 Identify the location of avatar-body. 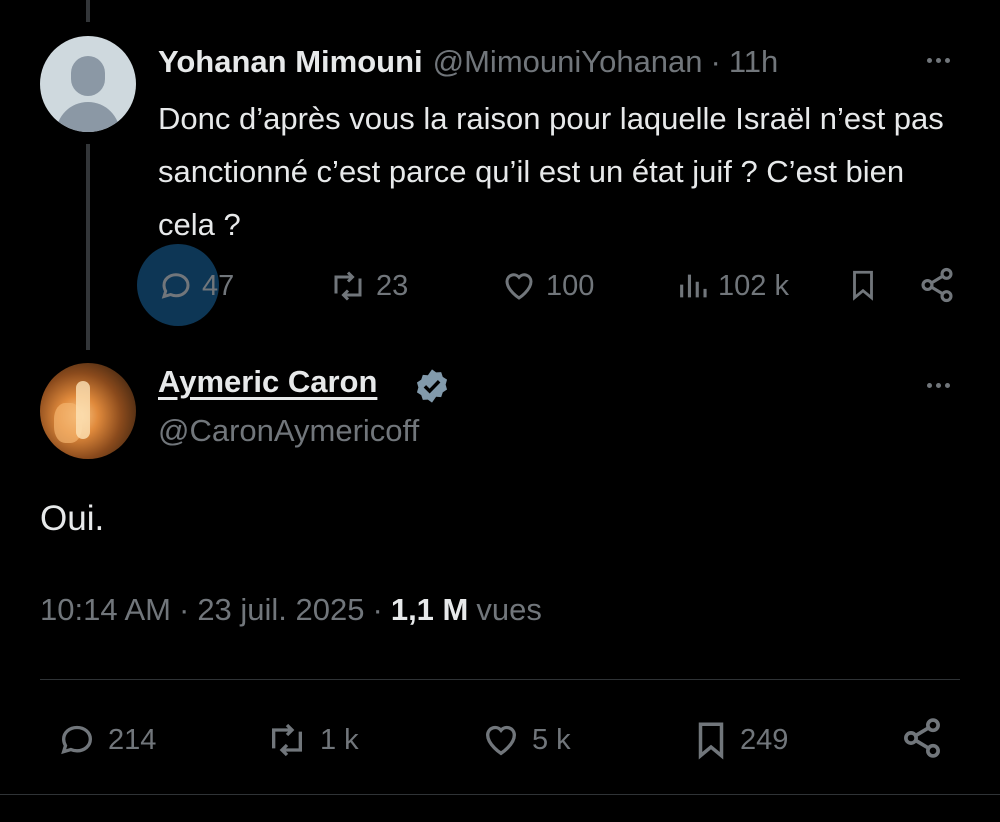
(88, 117).